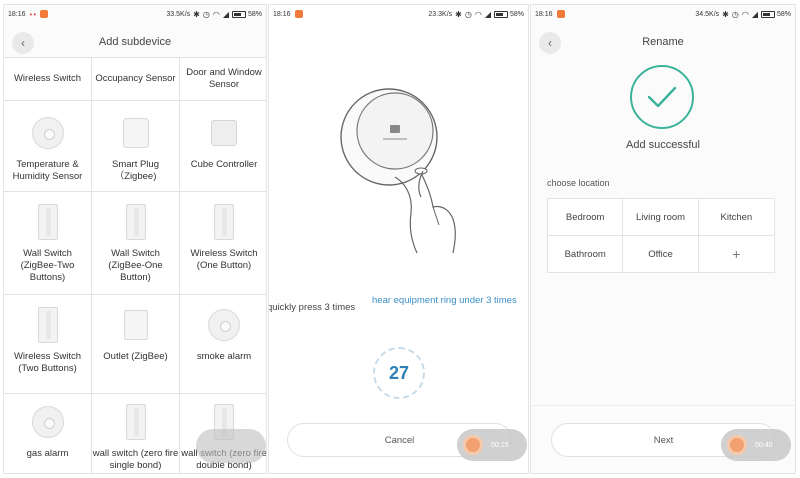 This screenshot has width=800, height=478. Describe the element at coordinates (764, 445) in the screenshot. I see `record-time: 00:40` at that location.